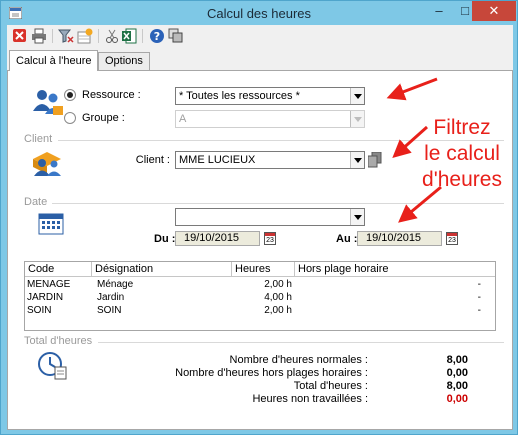 Image resolution: width=518 pixels, height=436 pixels. I want to click on table-cell-heures: 4,00 h, so click(278, 297).